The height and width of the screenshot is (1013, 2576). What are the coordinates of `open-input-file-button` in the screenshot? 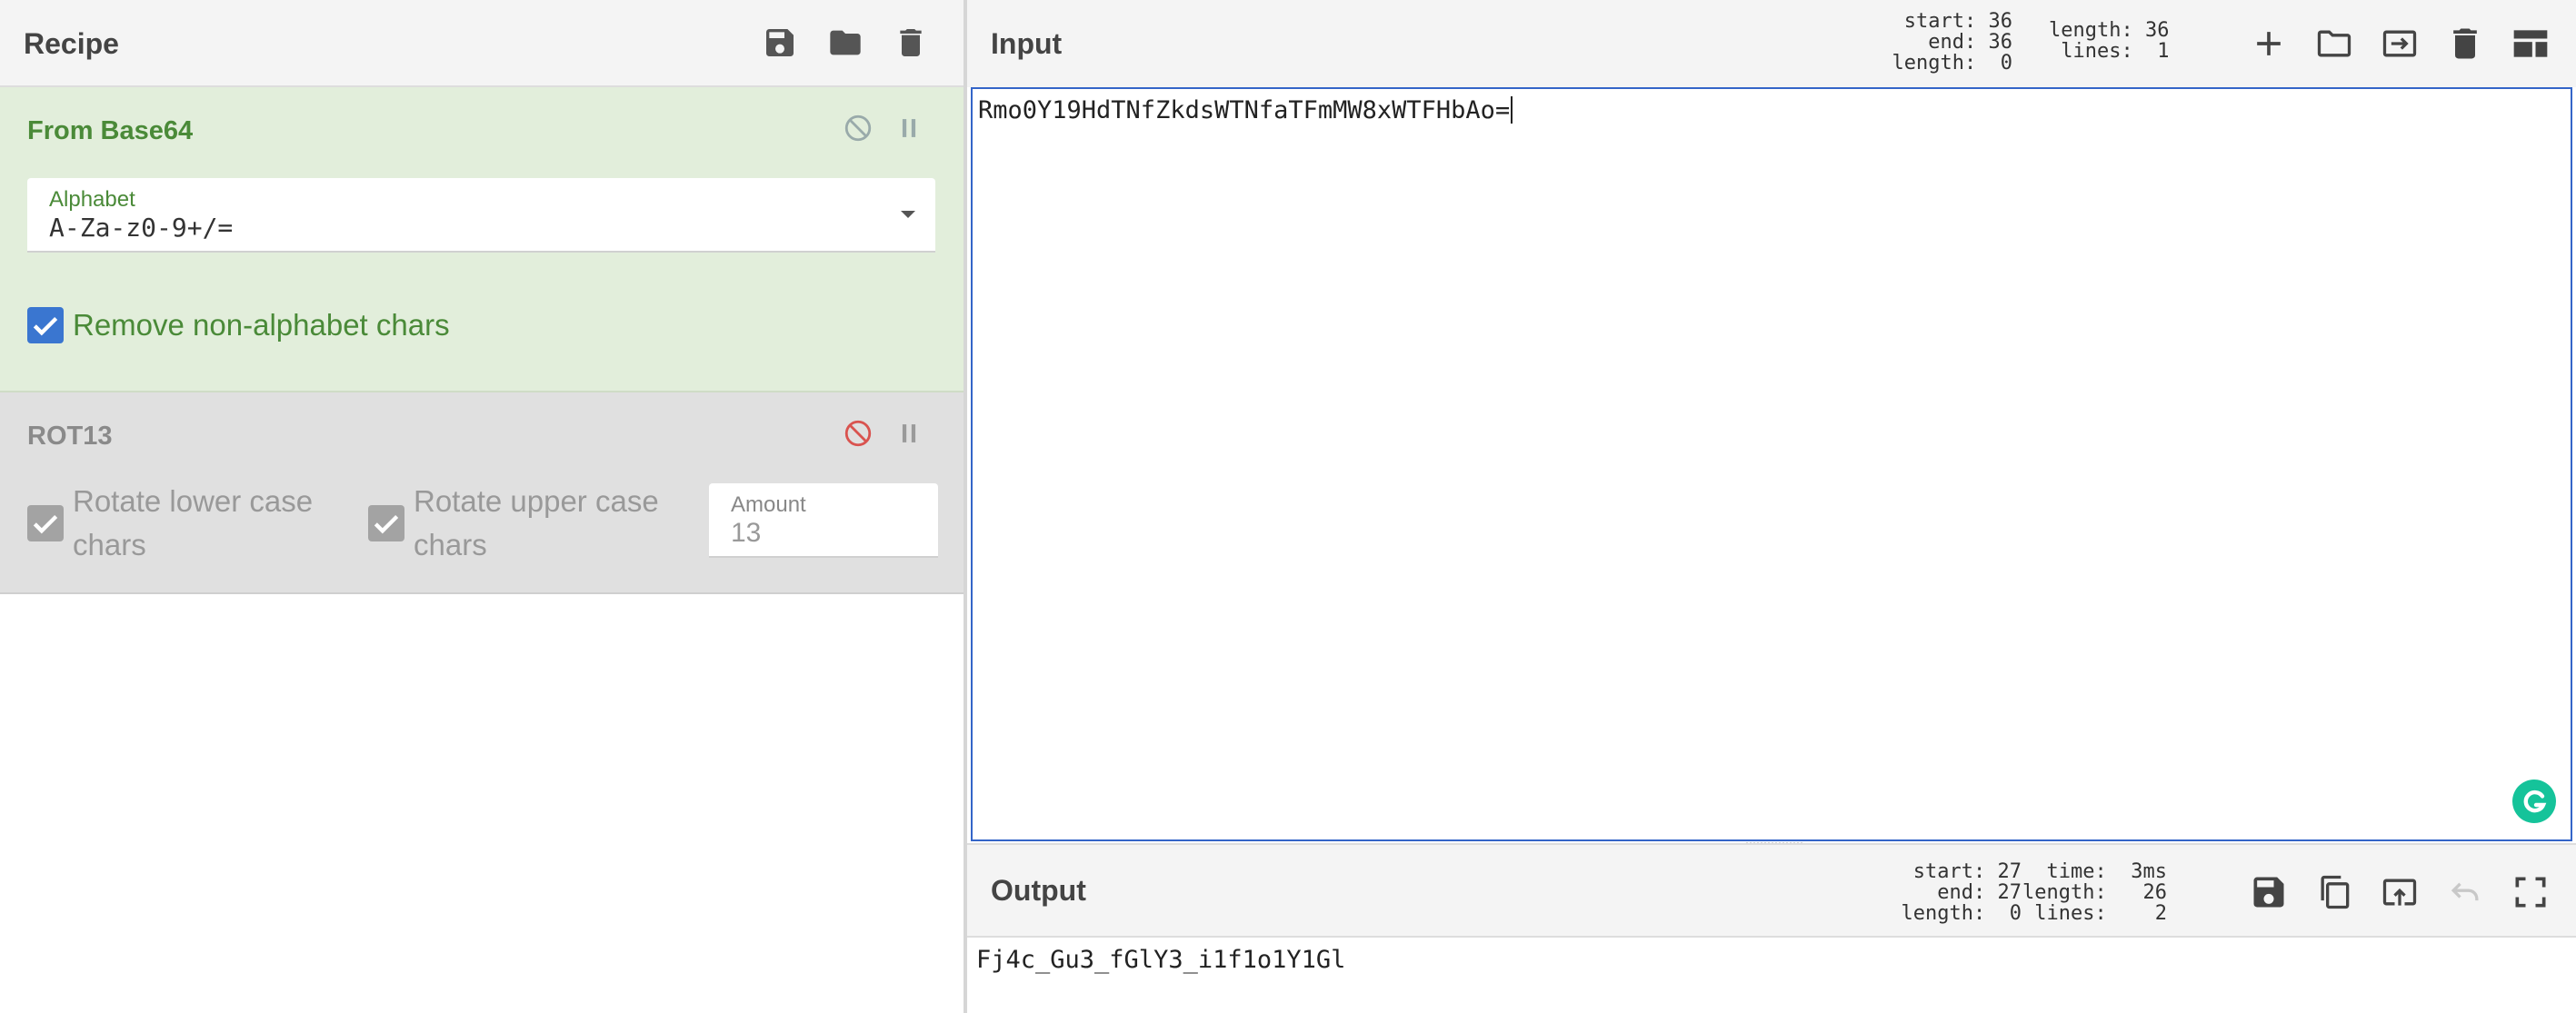 It's located at (2334, 44).